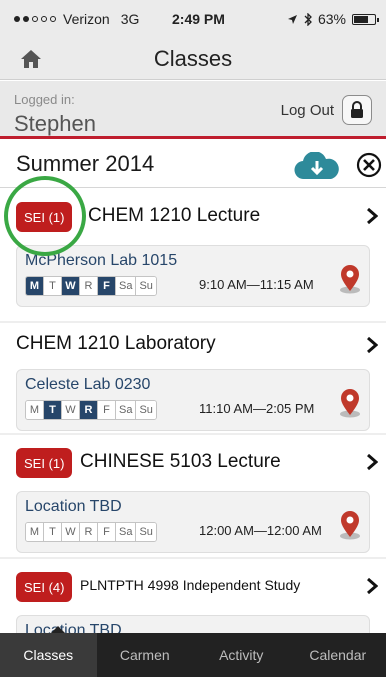 The image size is (386, 677). What do you see at coordinates (193, 624) in the screenshot?
I see `course-details: Location TBD` at bounding box center [193, 624].